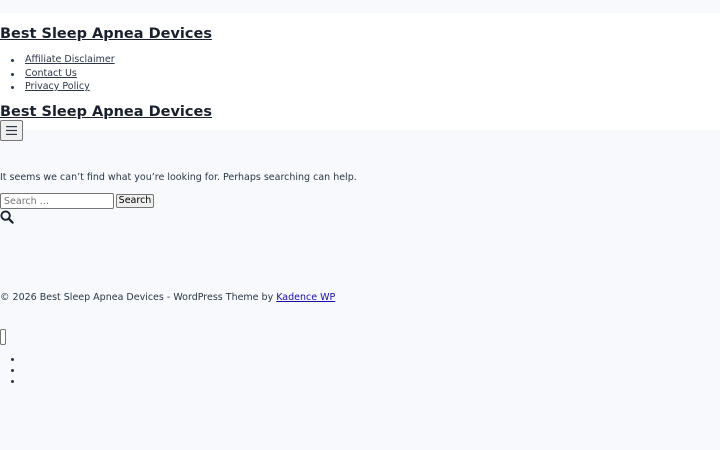 The height and width of the screenshot is (450, 720). I want to click on drawer-menu-list, so click(10, 371).